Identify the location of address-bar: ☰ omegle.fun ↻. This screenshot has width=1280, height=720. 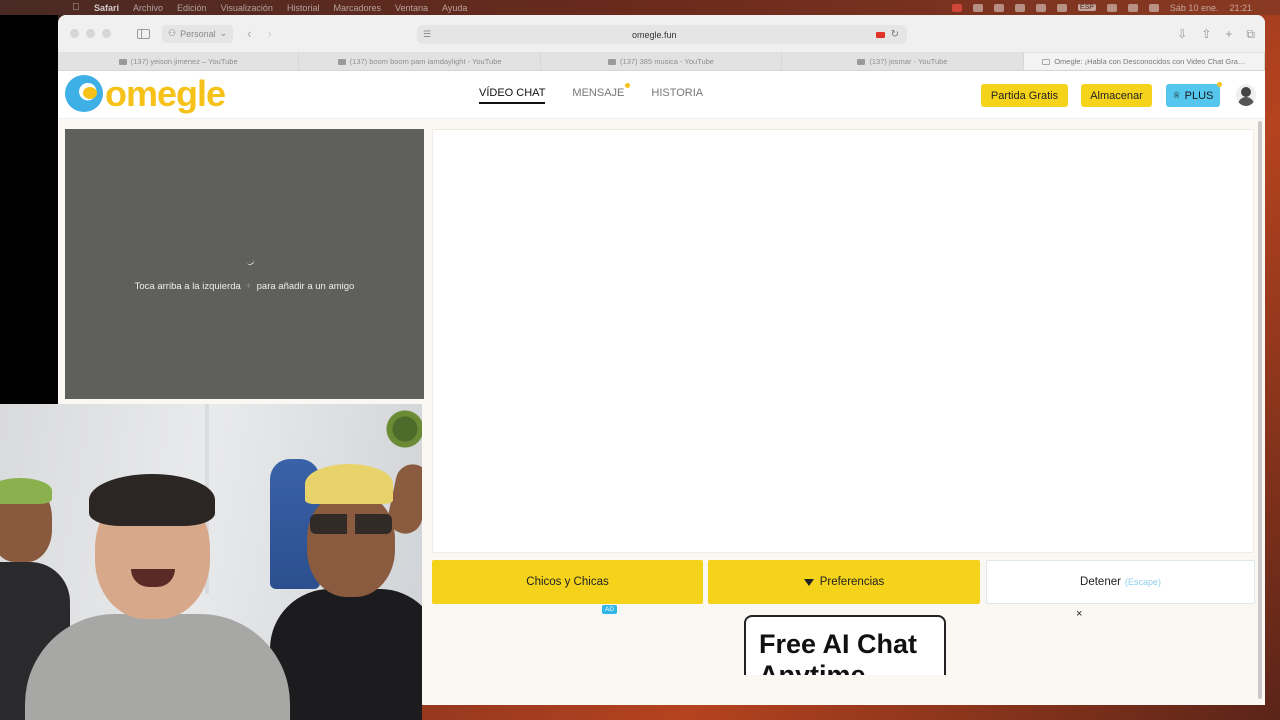
(662, 34).